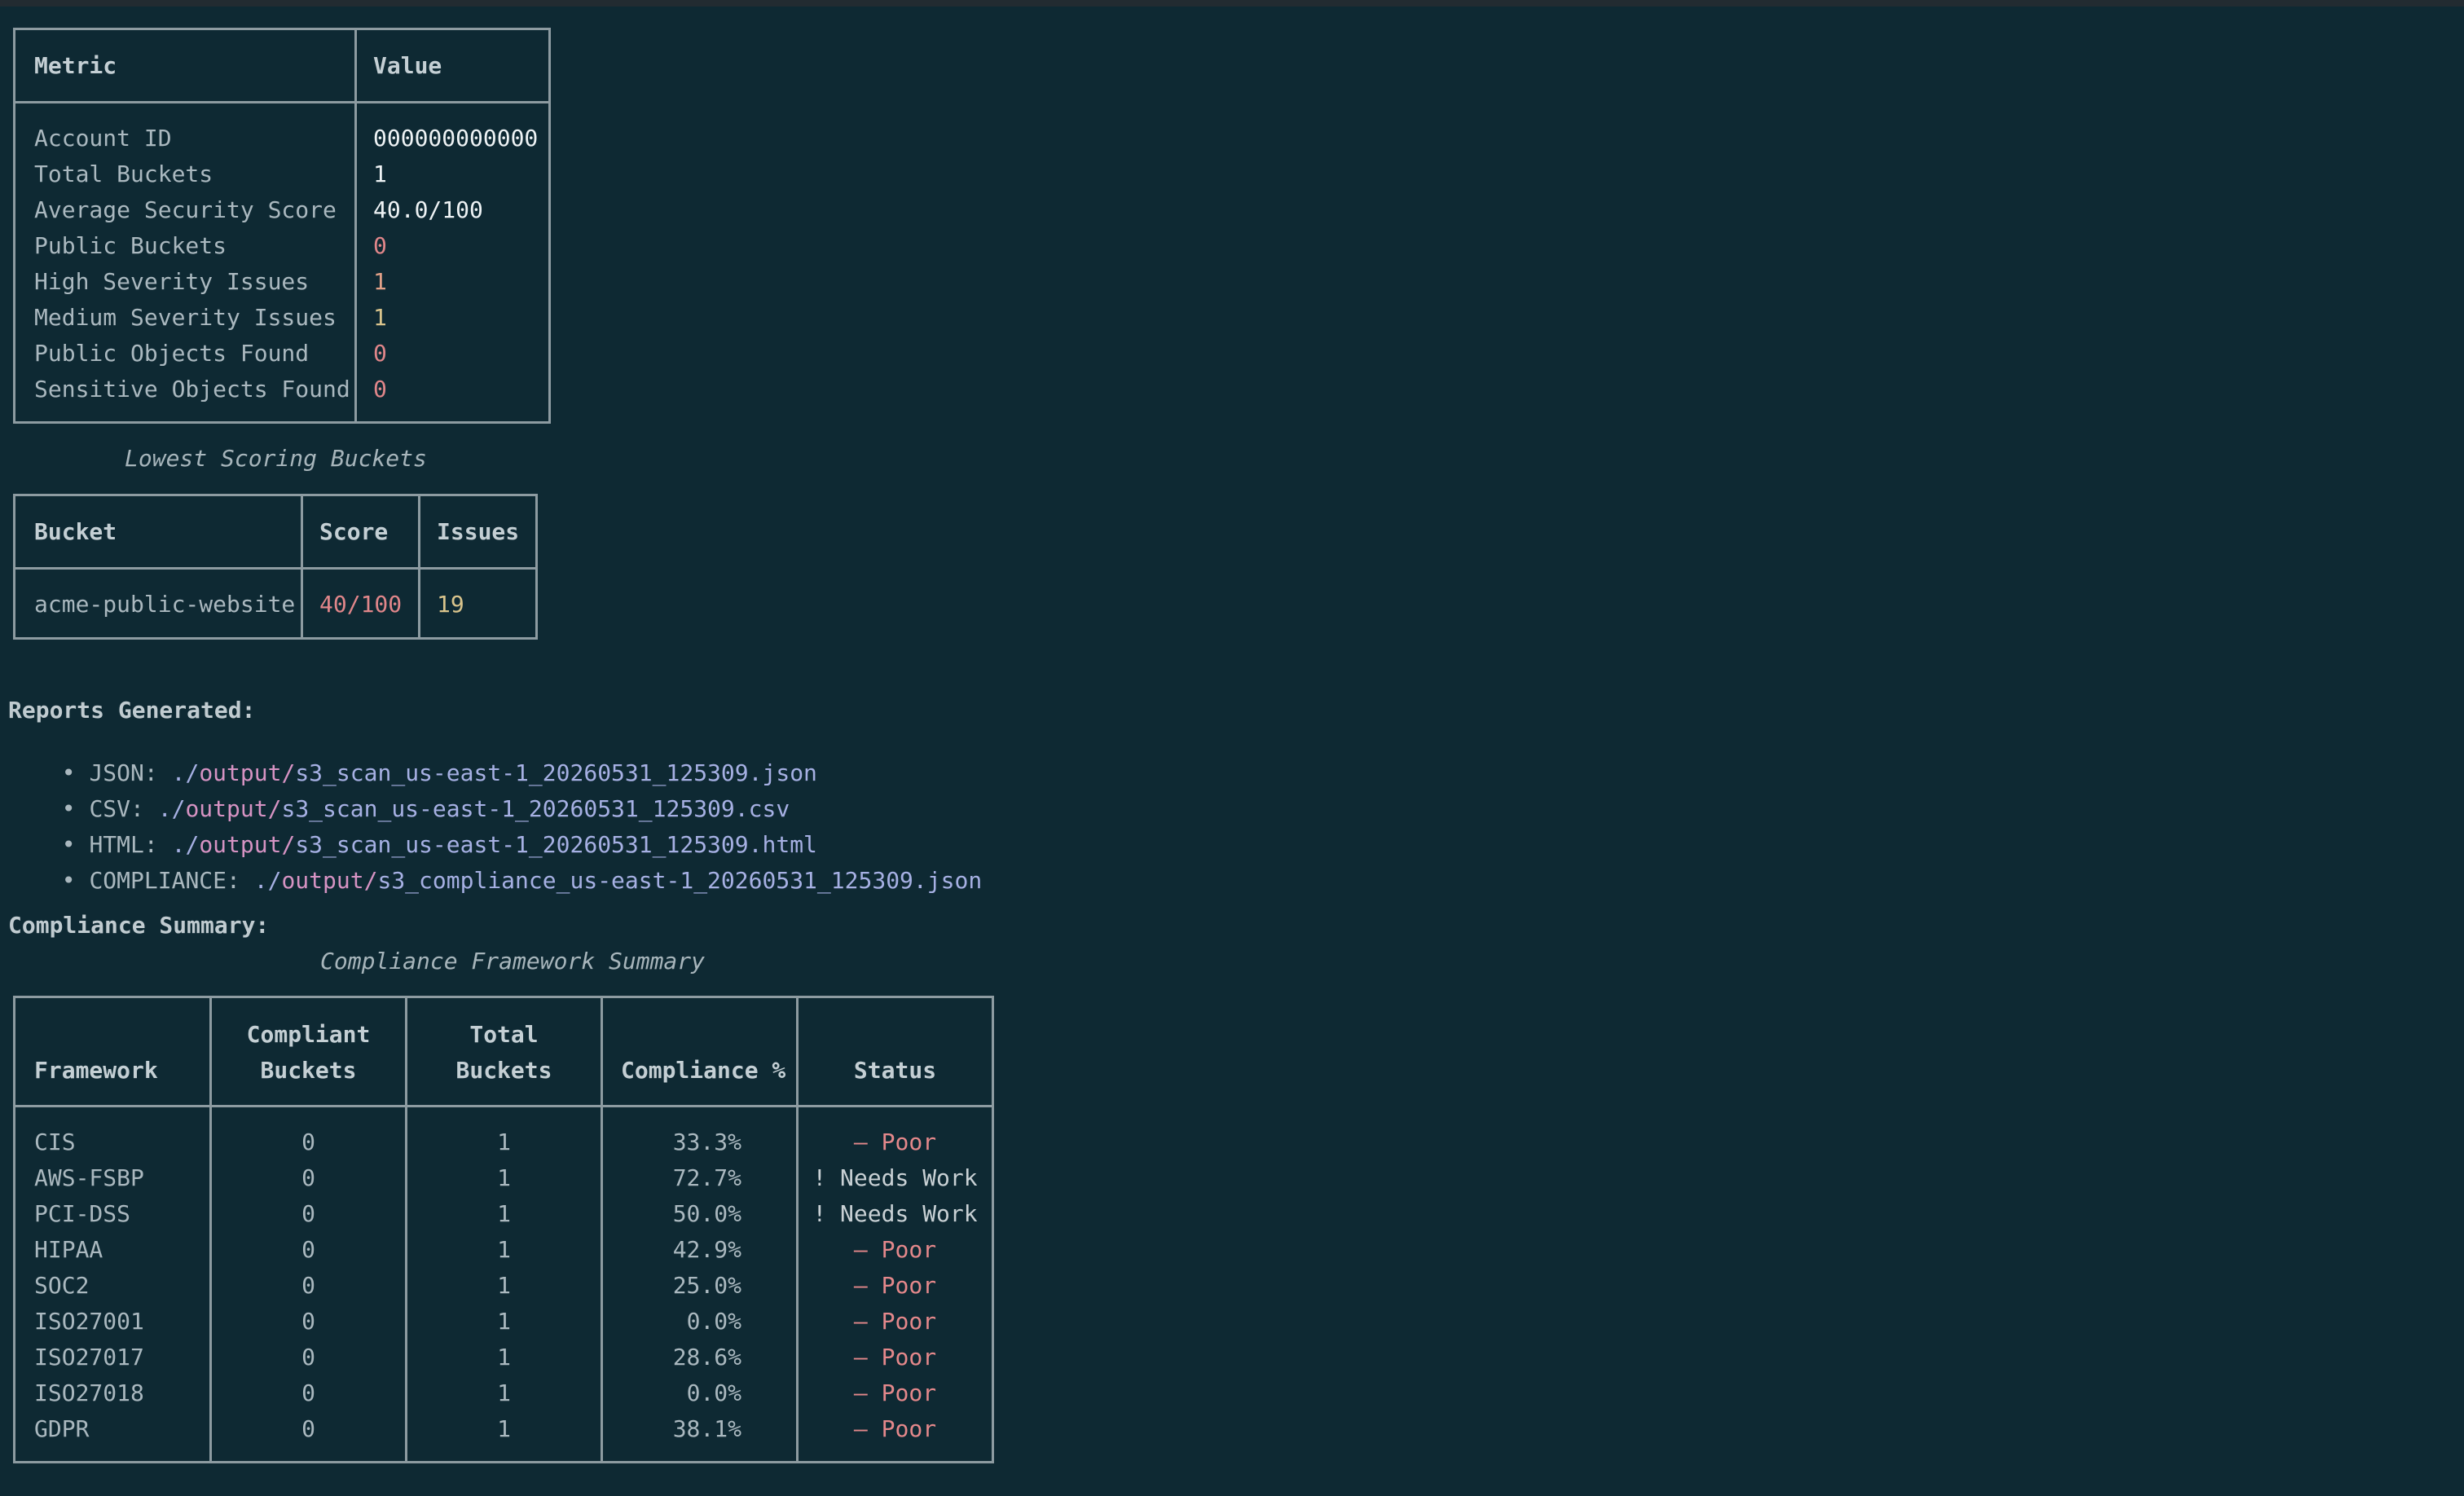 This screenshot has height=1496, width=2464. Describe the element at coordinates (1232, 3) in the screenshot. I see `terminal-top-edge` at that location.